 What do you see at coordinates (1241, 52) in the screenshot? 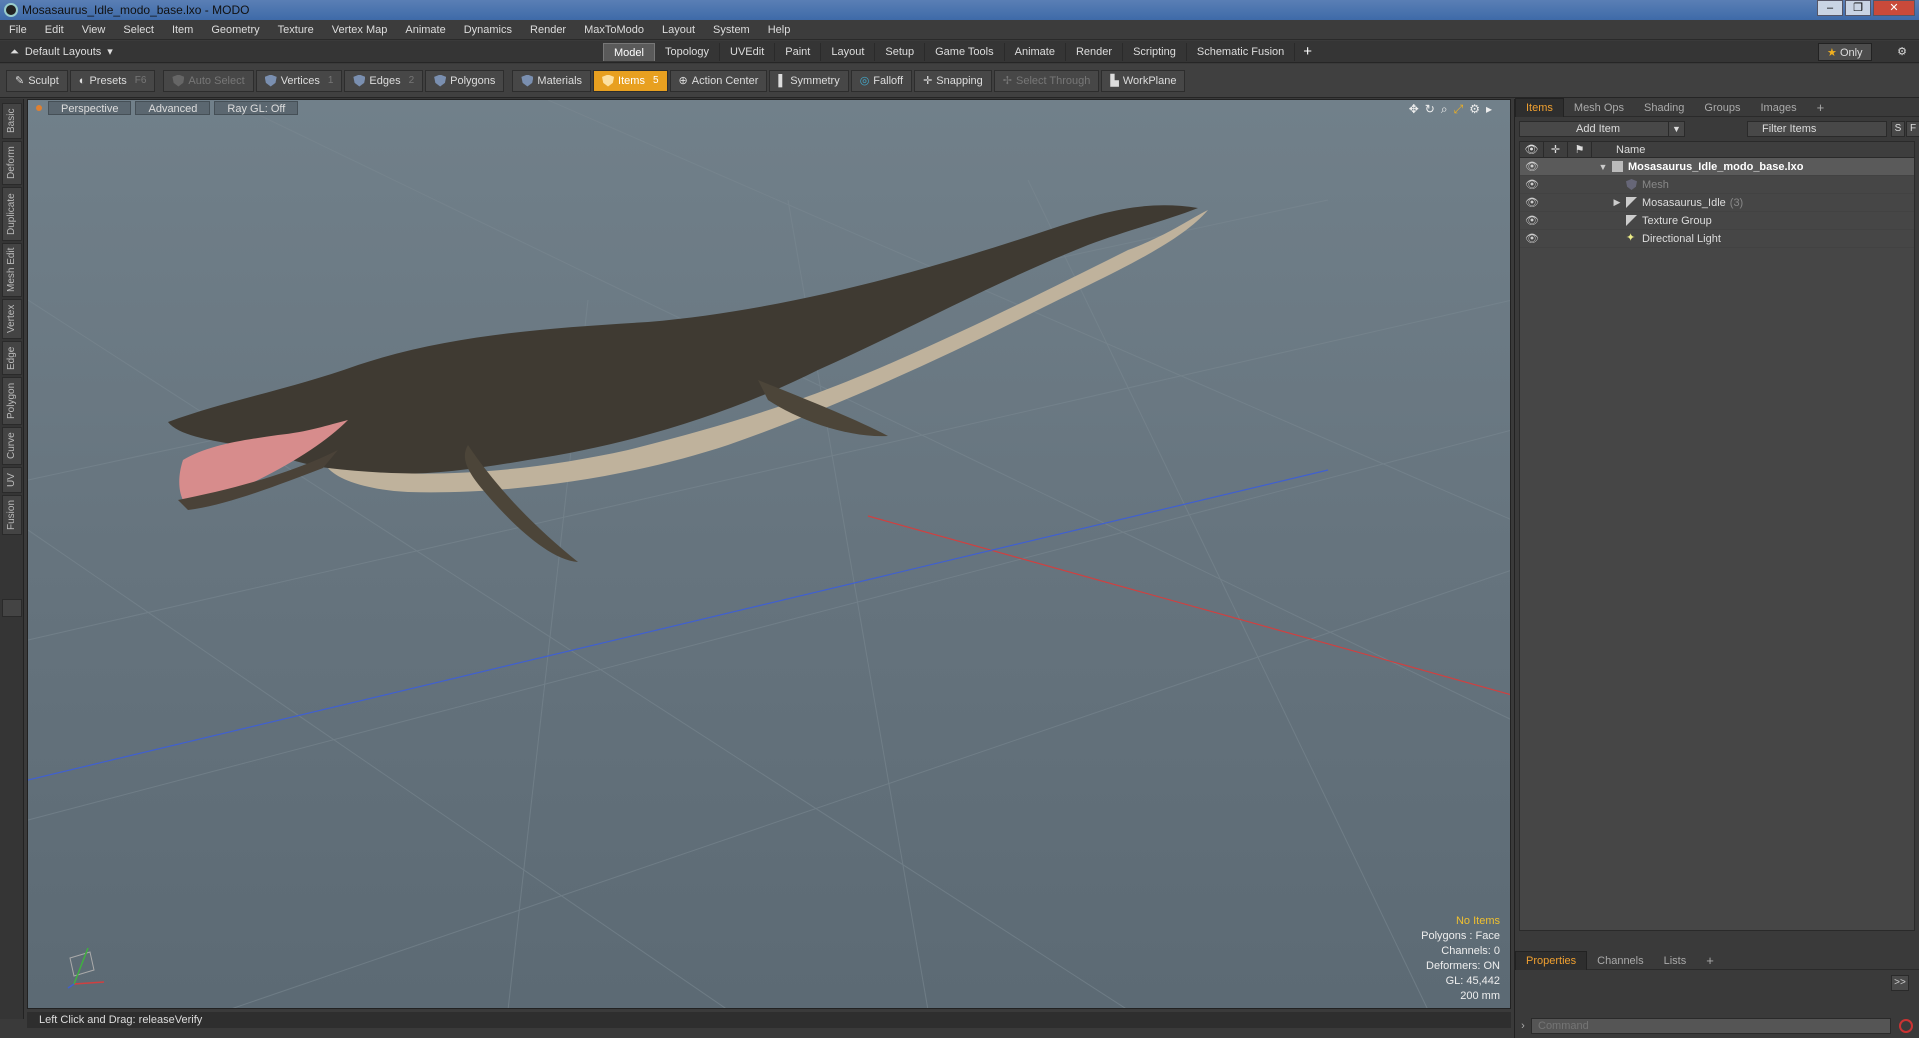
I see `tab-schematic-fusion: Schematic Fusion` at bounding box center [1241, 52].